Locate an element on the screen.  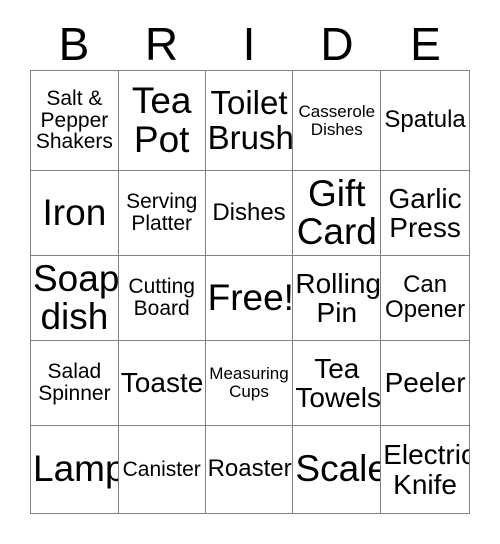
header-letter-text: I is located at coordinates (249, 44).